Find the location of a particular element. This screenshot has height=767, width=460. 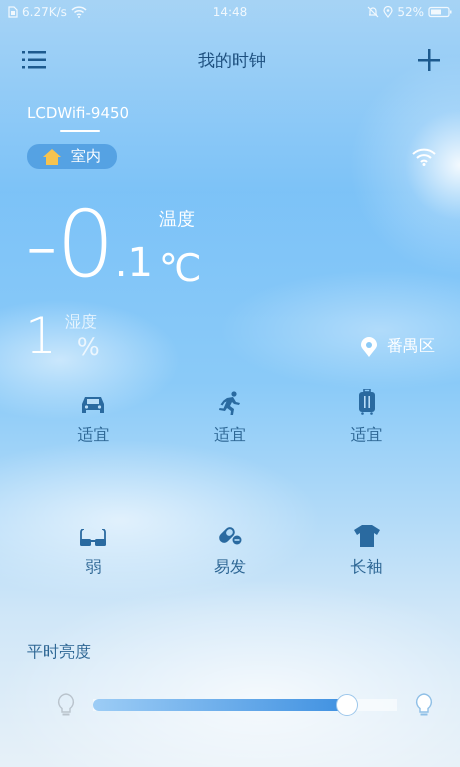

index-value: 弱 is located at coordinates (93, 567).